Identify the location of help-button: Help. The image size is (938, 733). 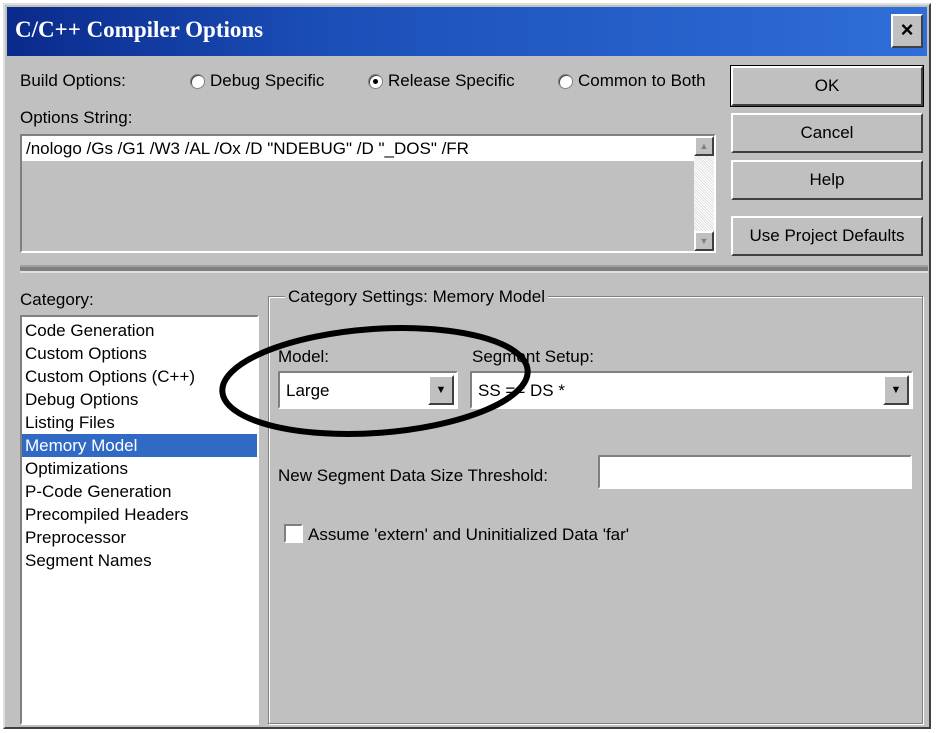
(827, 180).